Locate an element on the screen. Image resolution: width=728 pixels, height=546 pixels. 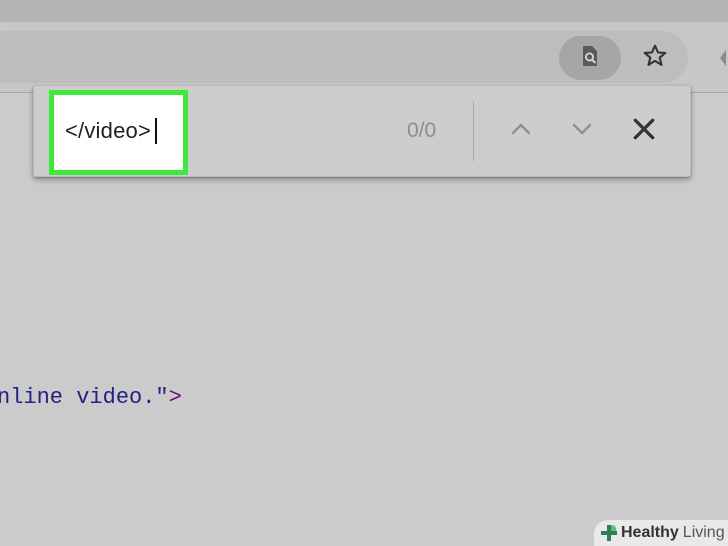
page-source-line: nline video."> is located at coordinates (91, 397).